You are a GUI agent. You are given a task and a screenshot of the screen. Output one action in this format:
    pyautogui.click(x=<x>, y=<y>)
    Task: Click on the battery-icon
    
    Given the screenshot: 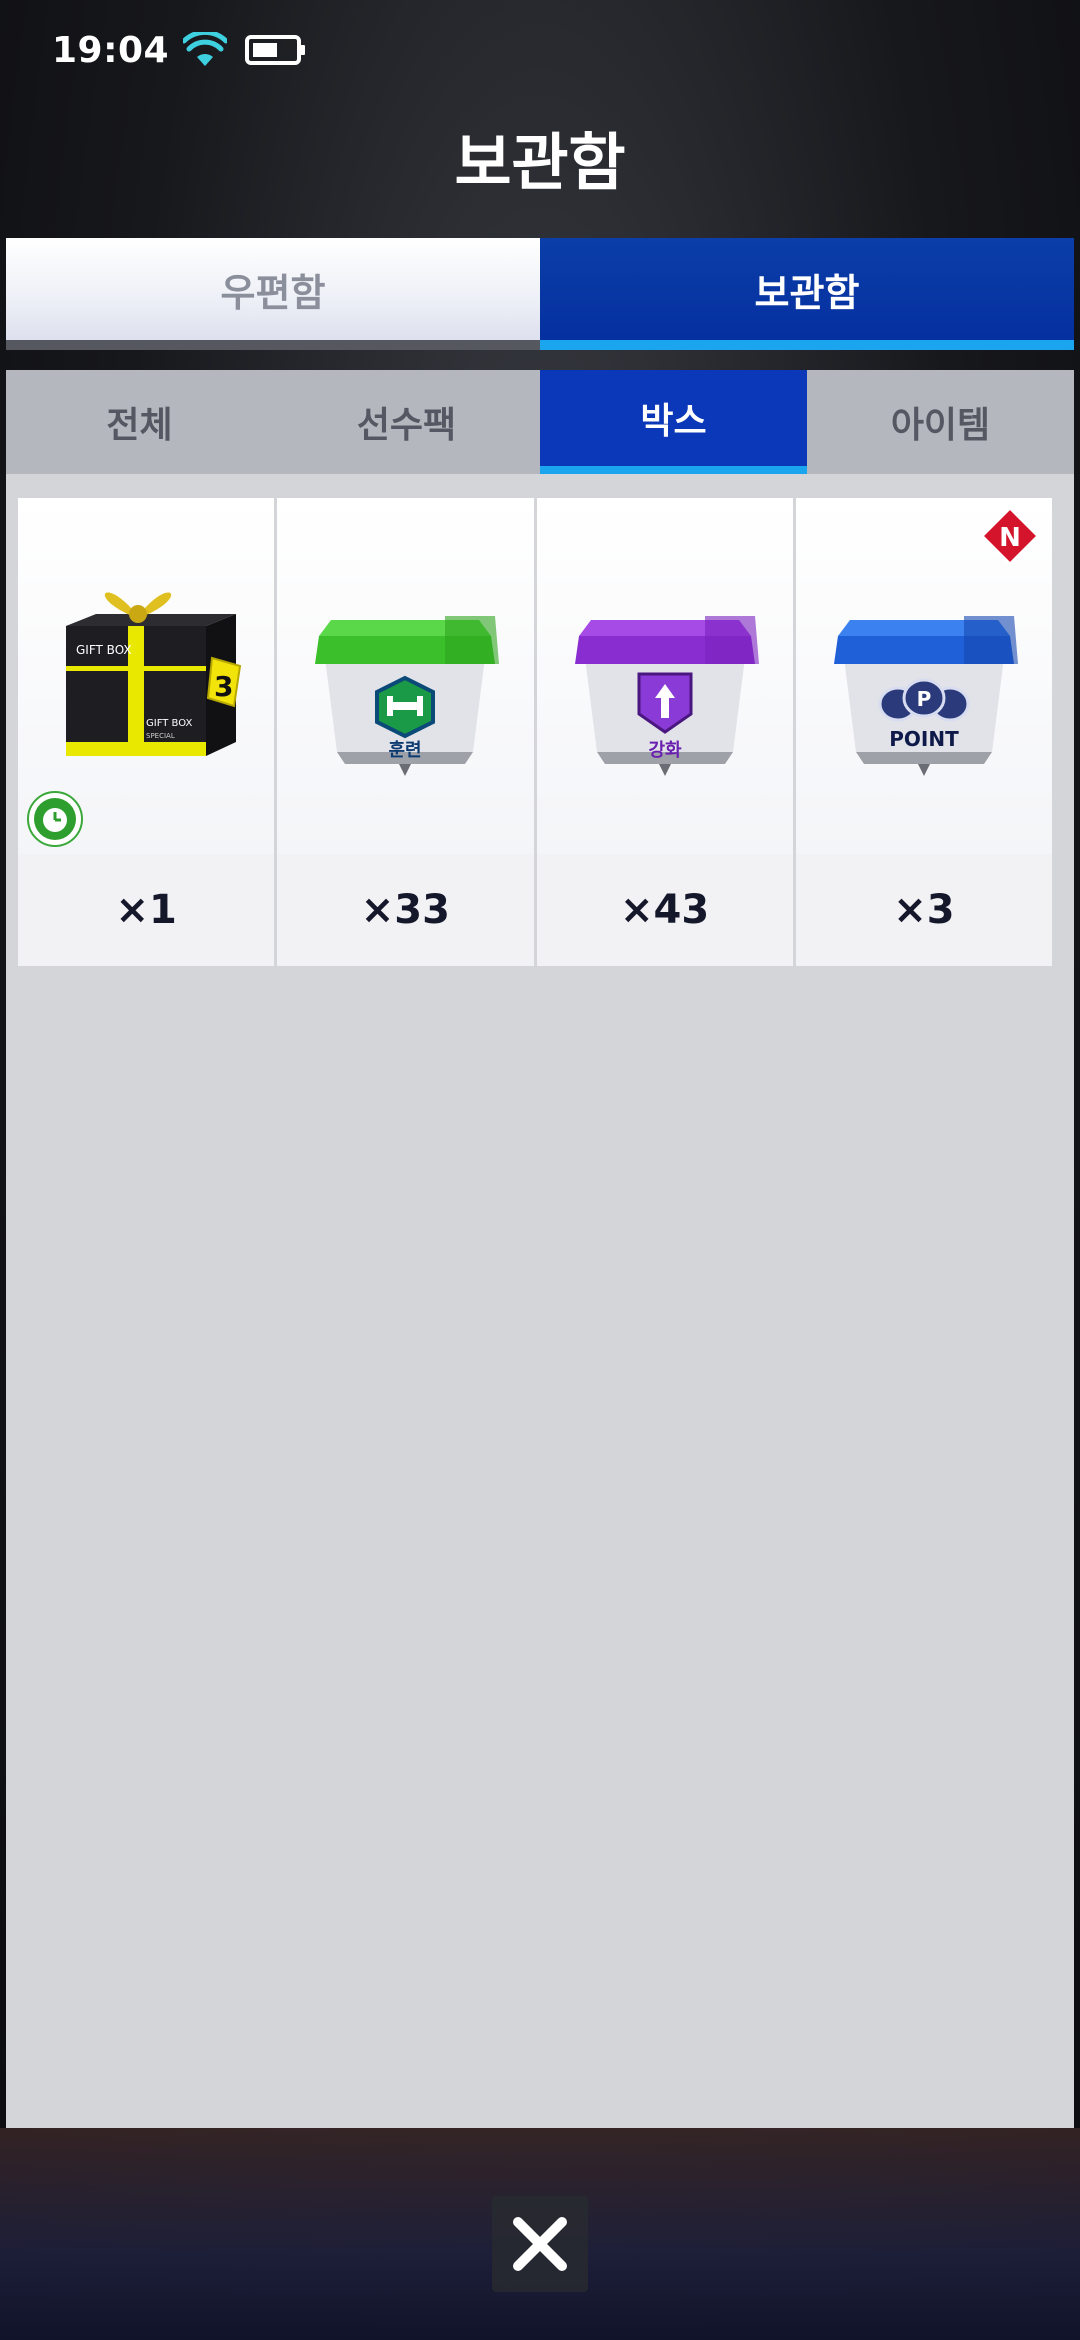 What is the action you would take?
    pyautogui.click(x=275, y=50)
    